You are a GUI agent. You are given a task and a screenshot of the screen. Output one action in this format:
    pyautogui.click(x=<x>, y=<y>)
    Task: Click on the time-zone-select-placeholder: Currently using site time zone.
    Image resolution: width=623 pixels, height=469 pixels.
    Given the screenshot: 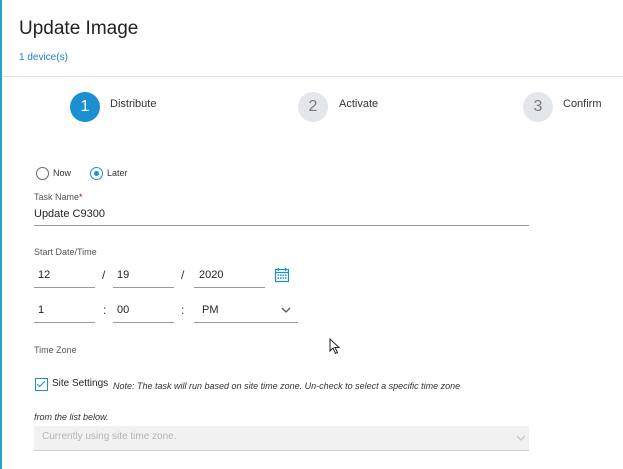 What is the action you would take?
    pyautogui.click(x=109, y=436)
    